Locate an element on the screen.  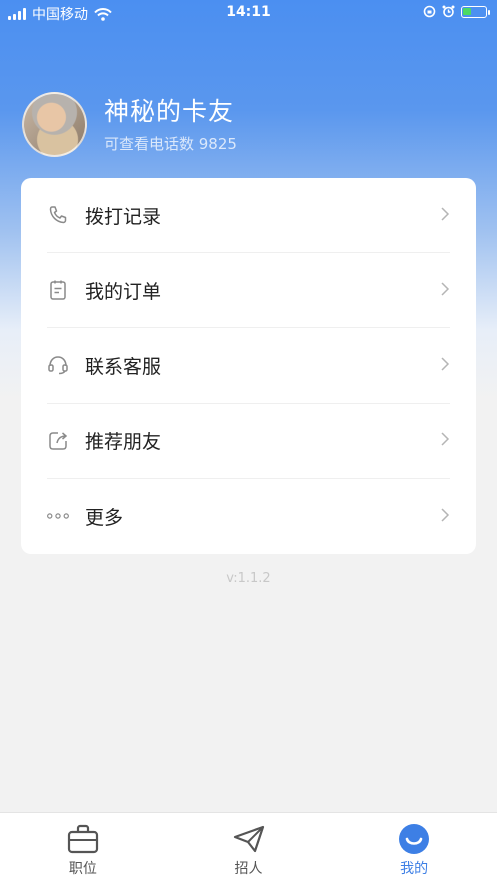
menu-item-call-history: 拨打记录 is located at coordinates (248, 216).